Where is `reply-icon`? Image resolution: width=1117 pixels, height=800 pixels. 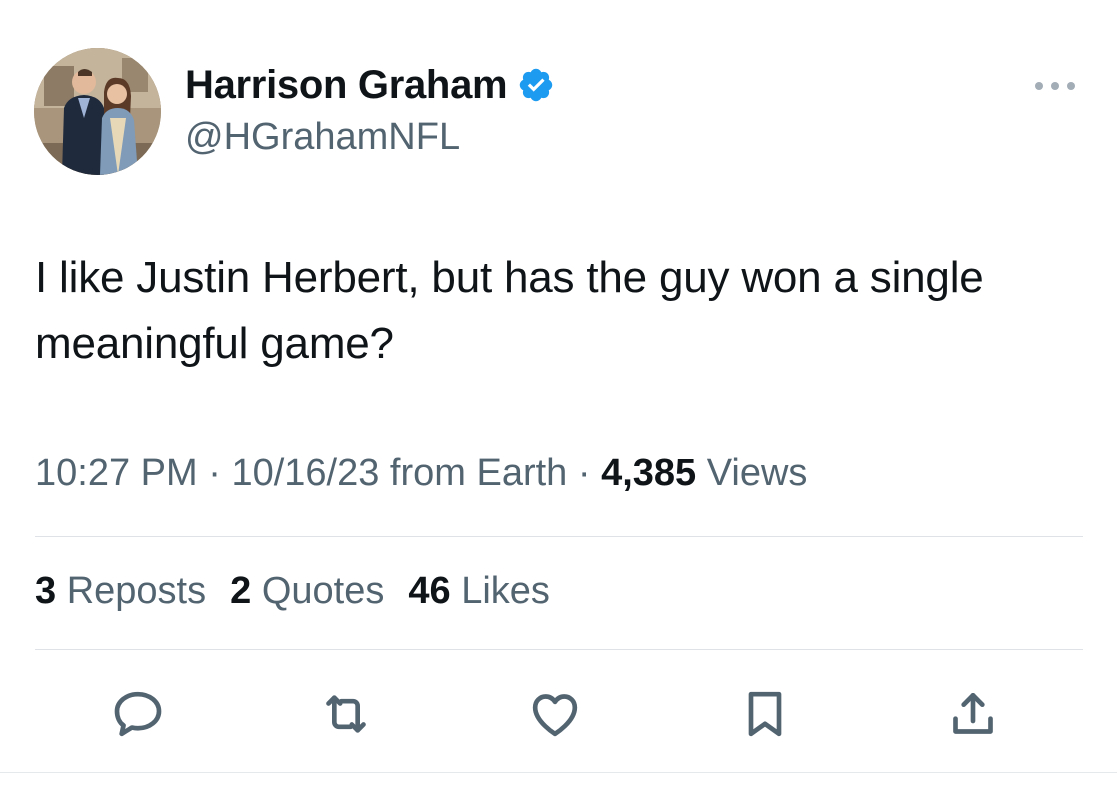
reply-icon is located at coordinates (138, 714).